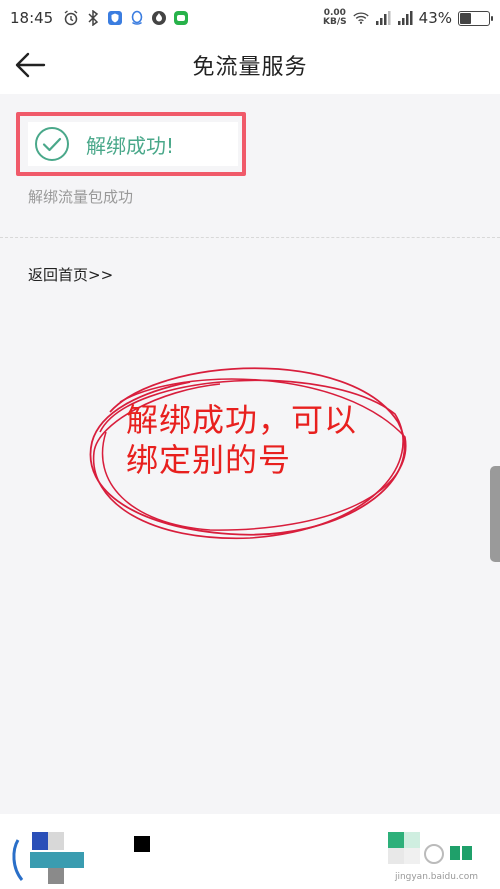 The image size is (500, 889). What do you see at coordinates (250, 67) in the screenshot?
I see `page-title: 免流量服务` at bounding box center [250, 67].